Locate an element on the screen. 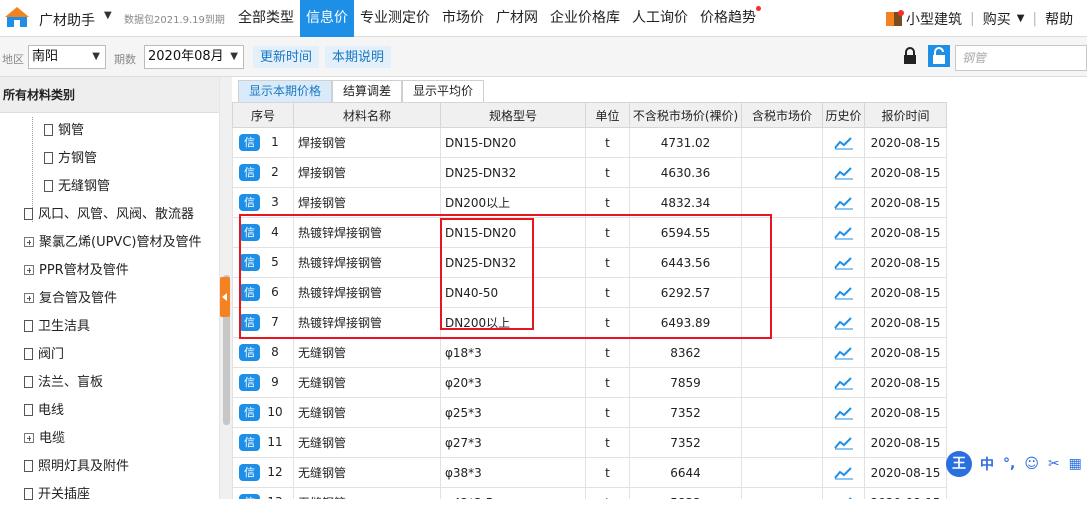 Image resolution: width=1087 pixels, height=509 pixels. table-row: 信13无缝钢管φ42*3.5t5833 2020-08-15 is located at coordinates (589, 493).